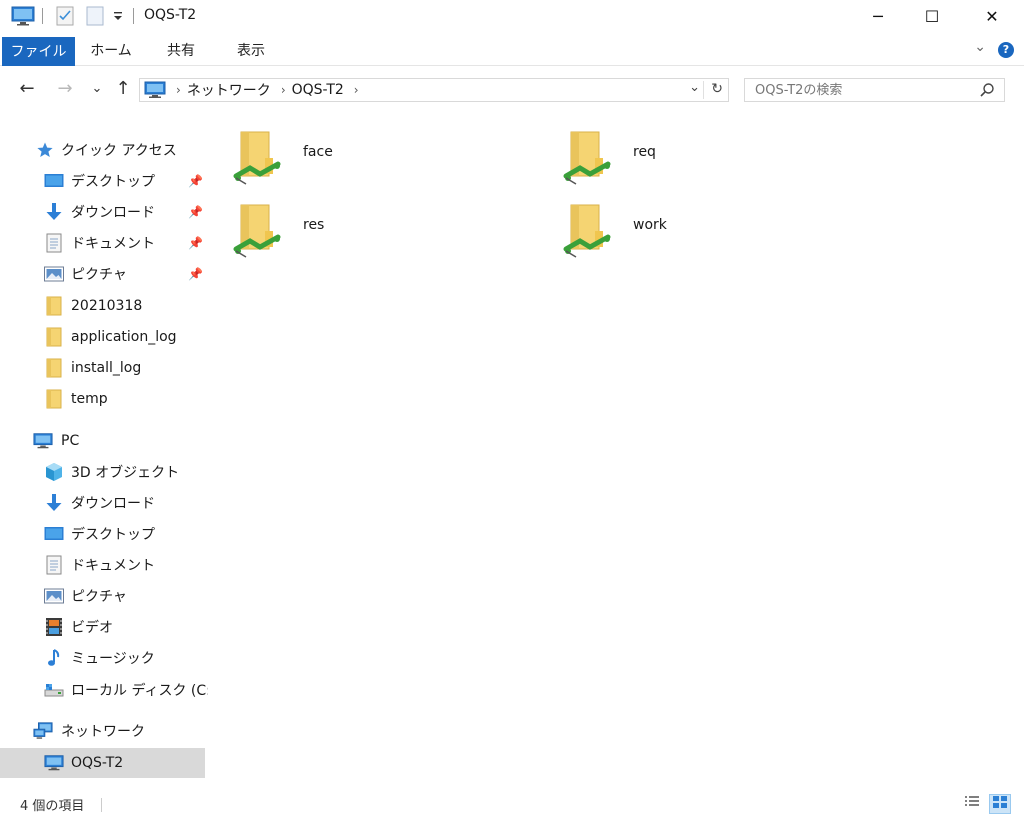 The image size is (1024, 819). What do you see at coordinates (855, 90) in the screenshot?
I see `search-input` at bounding box center [855, 90].